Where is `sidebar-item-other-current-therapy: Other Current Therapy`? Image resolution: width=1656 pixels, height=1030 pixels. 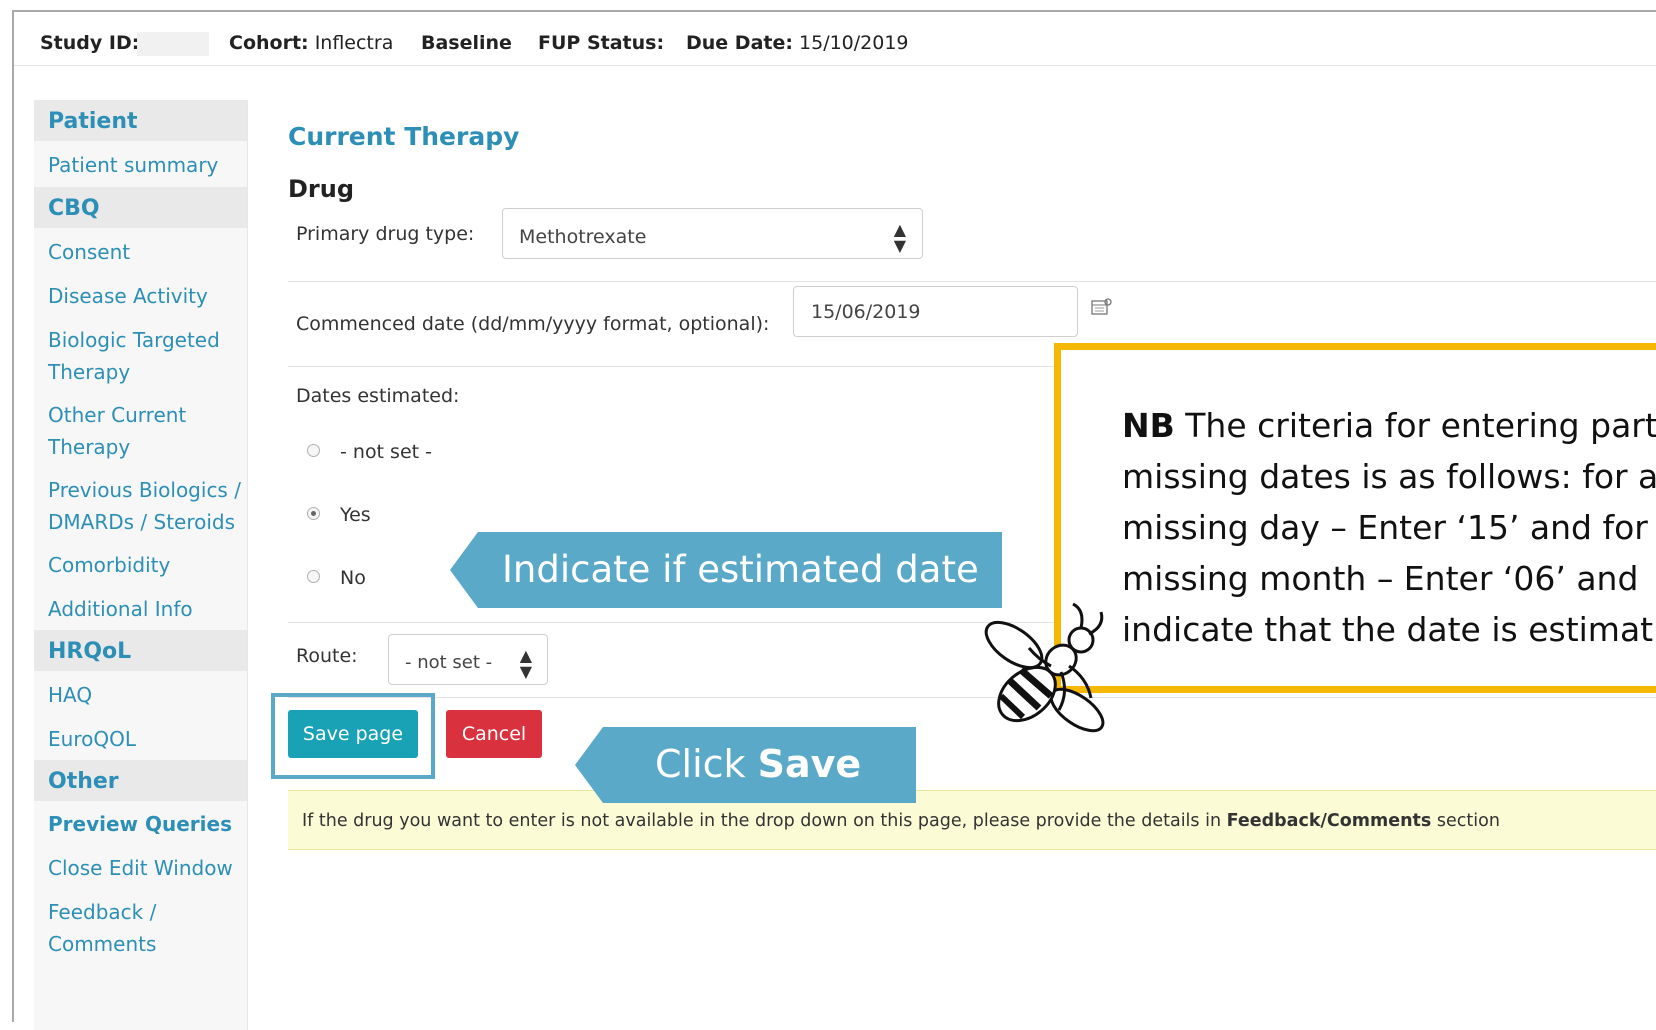
sidebar-item-other-current-therapy: Other Current Therapy is located at coordinates (145, 431).